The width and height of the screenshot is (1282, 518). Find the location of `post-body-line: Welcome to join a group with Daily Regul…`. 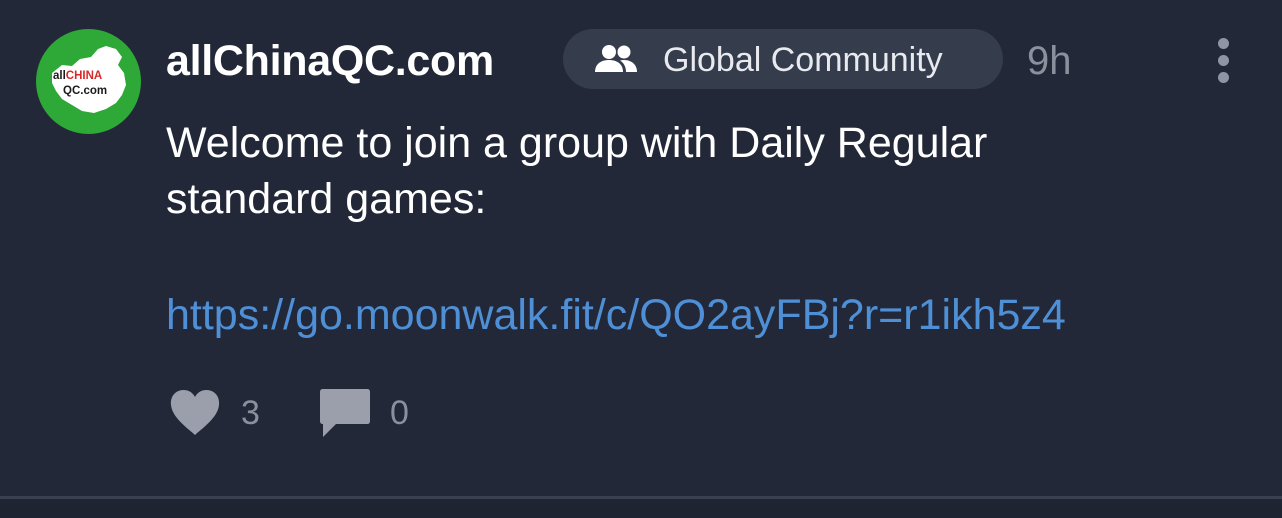

post-body-line: Welcome to join a group with Daily Regul… is located at coordinates (577, 143).